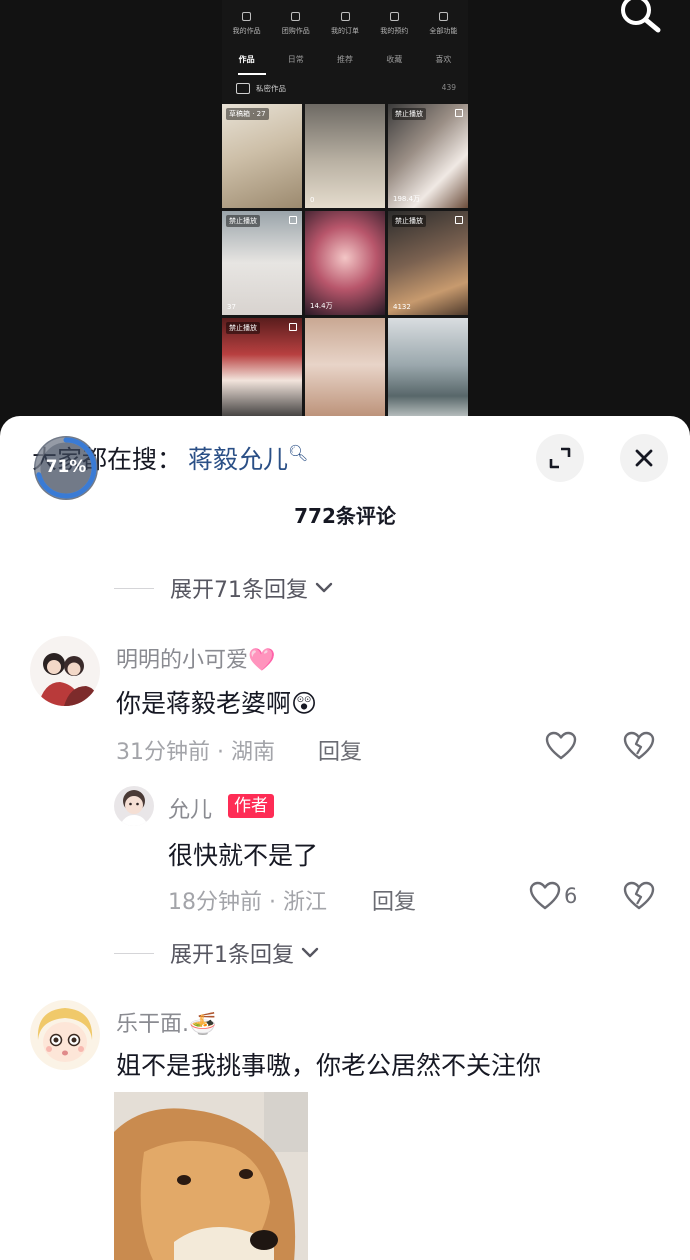 This screenshot has width=690, height=1260. Describe the element at coordinates (247, 902) in the screenshot. I see `reply-meta: 18分钟前 · 浙江` at that location.